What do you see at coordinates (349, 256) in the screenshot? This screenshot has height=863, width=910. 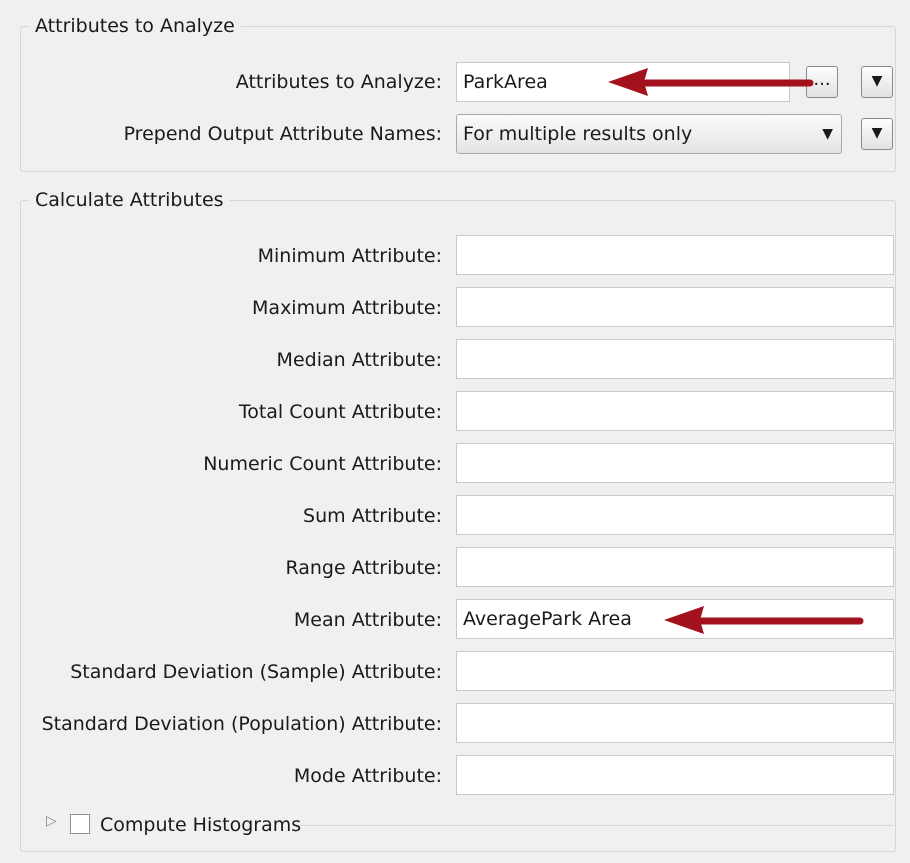 I see `row-label: Minimum Attribute:` at bounding box center [349, 256].